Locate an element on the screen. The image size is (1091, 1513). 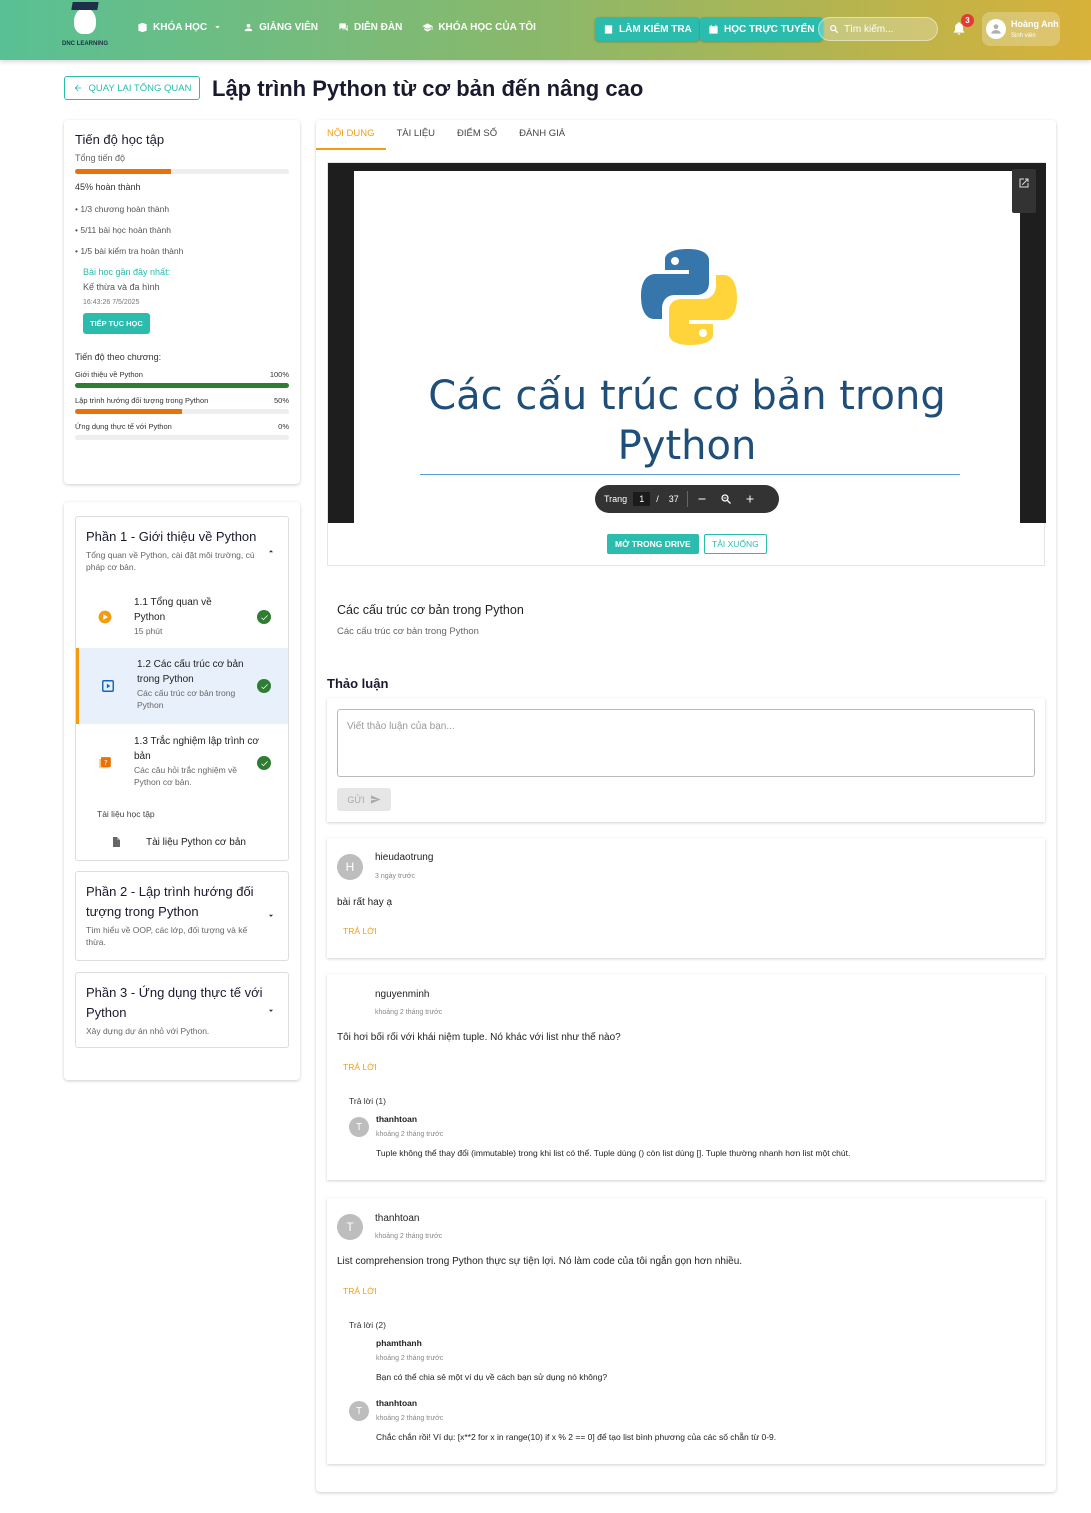
chevron-up-icon is located at coordinates (271, 550).